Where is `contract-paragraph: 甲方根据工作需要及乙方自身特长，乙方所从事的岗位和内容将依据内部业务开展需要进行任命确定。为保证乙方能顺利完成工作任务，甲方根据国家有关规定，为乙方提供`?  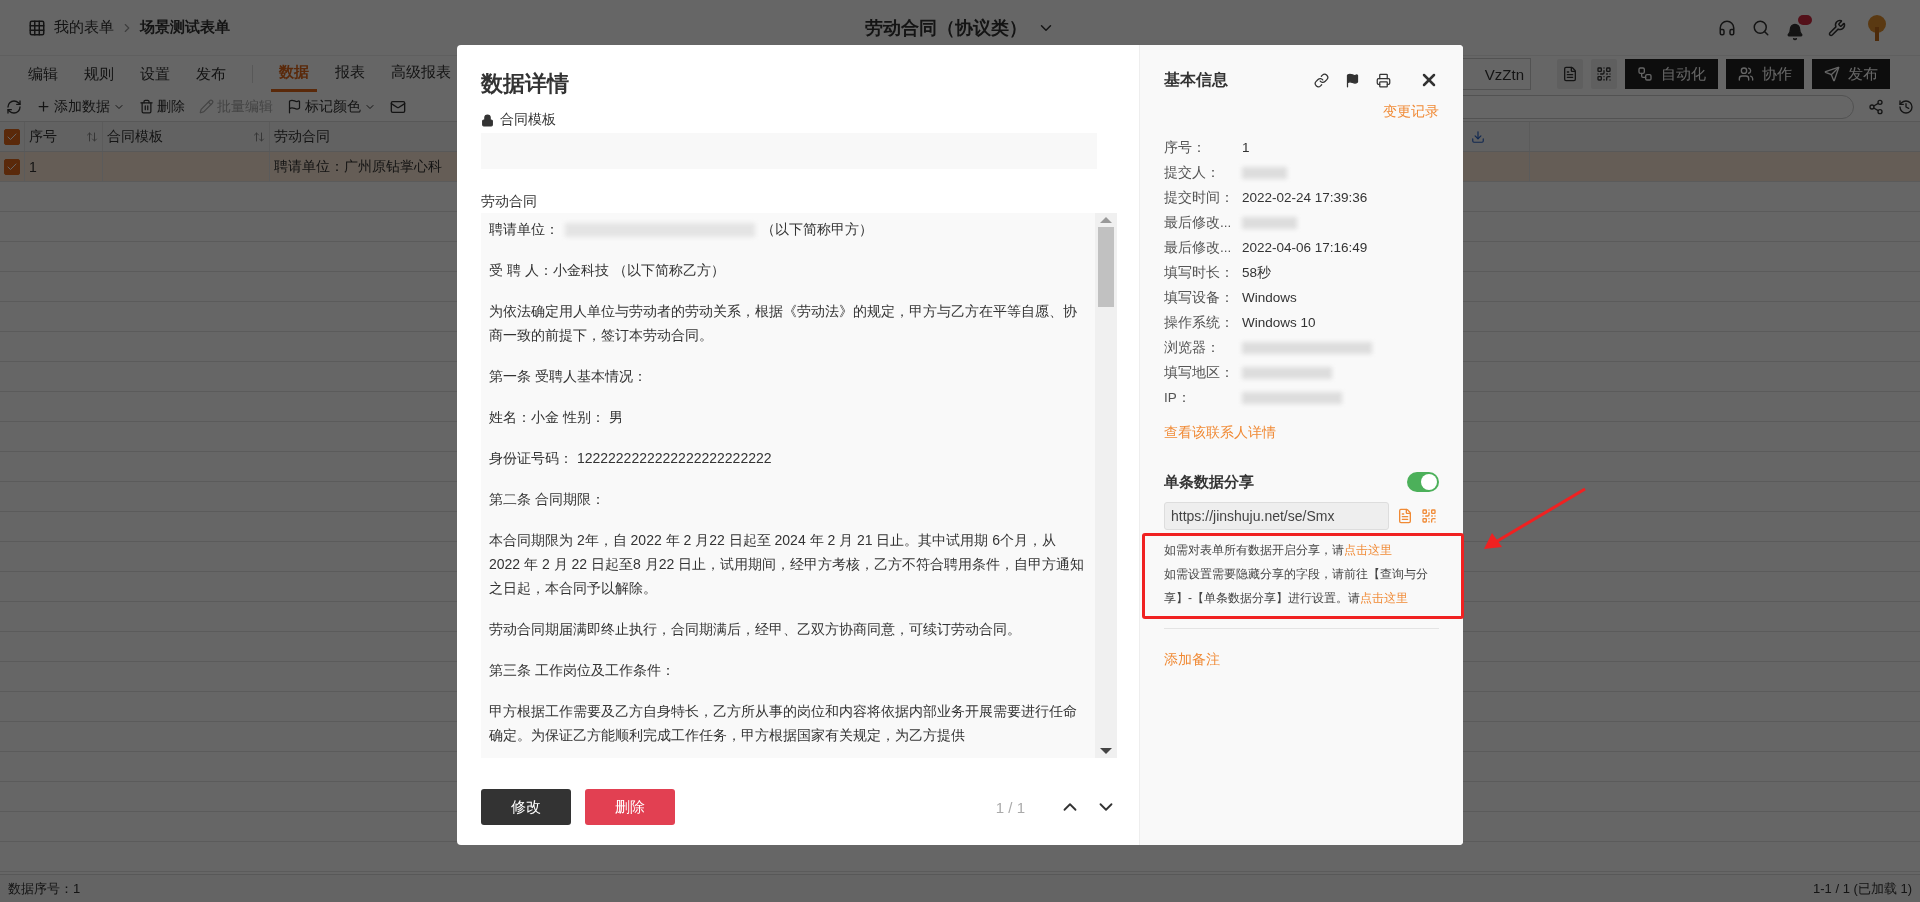 contract-paragraph: 甲方根据工作需要及乙方自身特长，乙方所从事的岗位和内容将依据内部业务开展需要进行任命确定。为保证乙方能顺利完成工作任务，甲方根据国家有关规定，为乙方提供 is located at coordinates (783, 723).